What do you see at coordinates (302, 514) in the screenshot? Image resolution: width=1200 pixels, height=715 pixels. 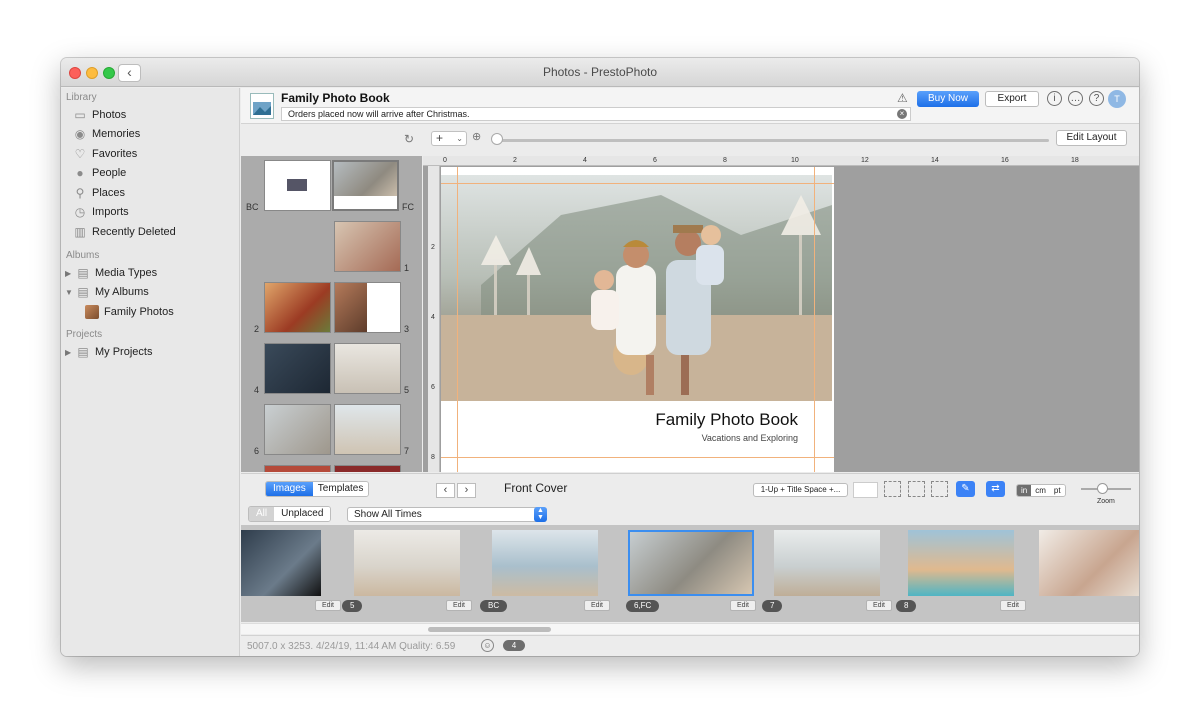 I see `filter-unplaced: Unplaced` at bounding box center [302, 514].